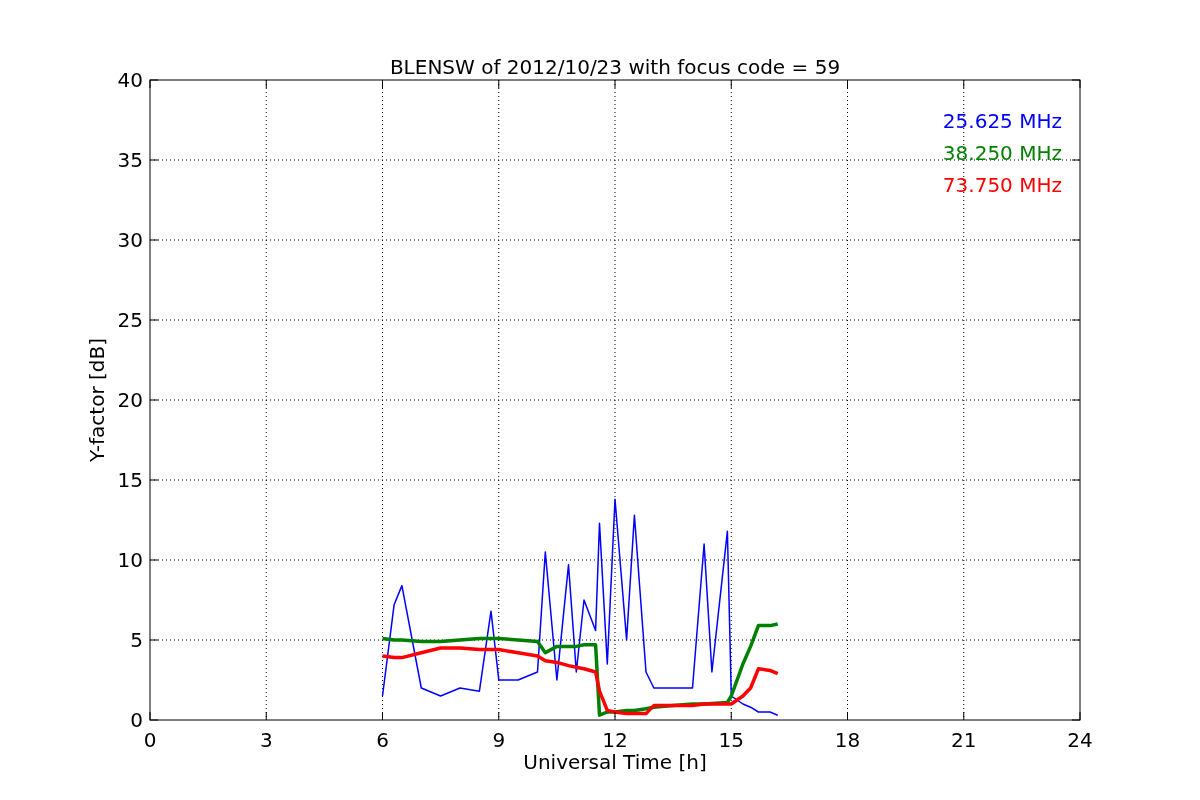 This screenshot has height=800, width=1200. What do you see at coordinates (136, 720) in the screenshot?
I see `y-tick-label: 0` at bounding box center [136, 720].